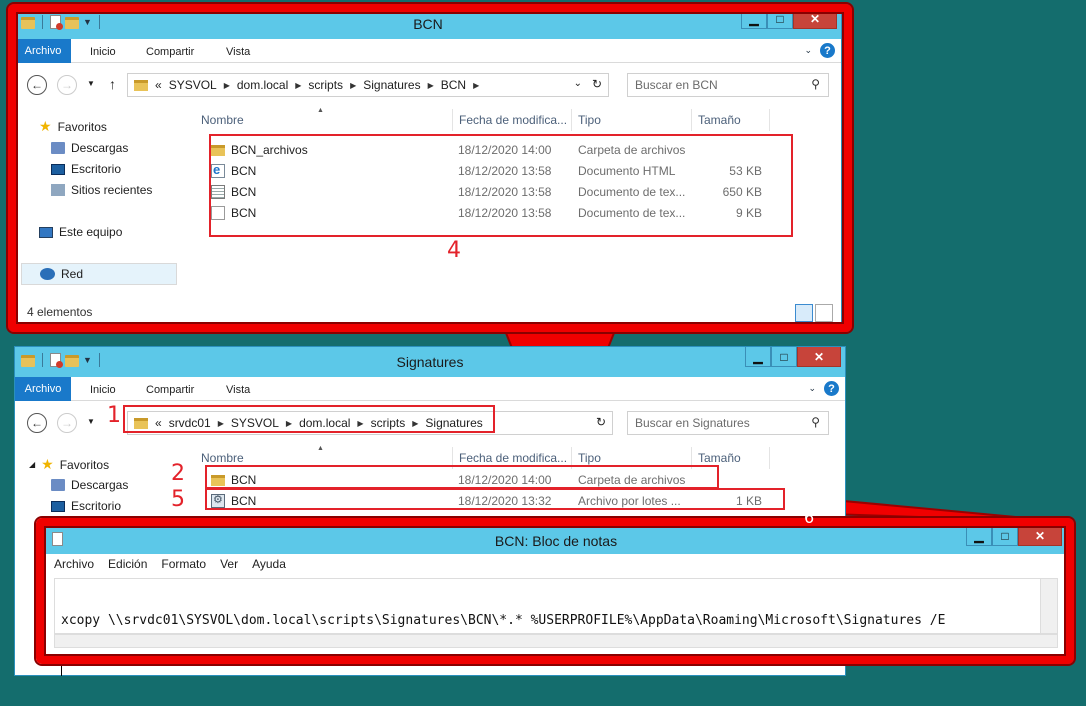 This screenshot has width=1086, height=706. Describe the element at coordinates (453, 85) in the screenshot. I see `crumb-bcn: BCN` at that location.